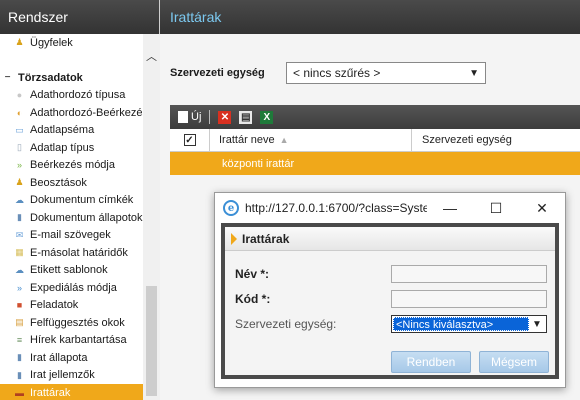 The image size is (580, 400). I want to click on select-all-checkbox: ✓, so click(189, 140).